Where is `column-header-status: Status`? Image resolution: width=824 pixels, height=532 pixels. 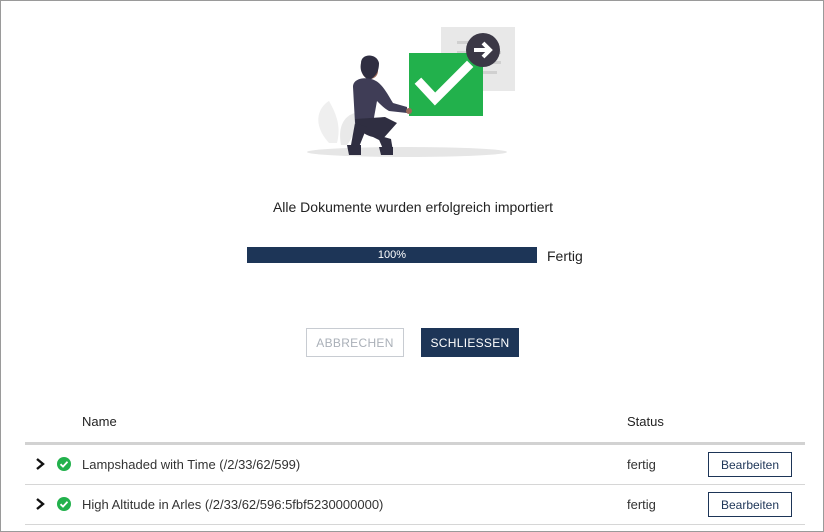
column-header-status: Status is located at coordinates (645, 421).